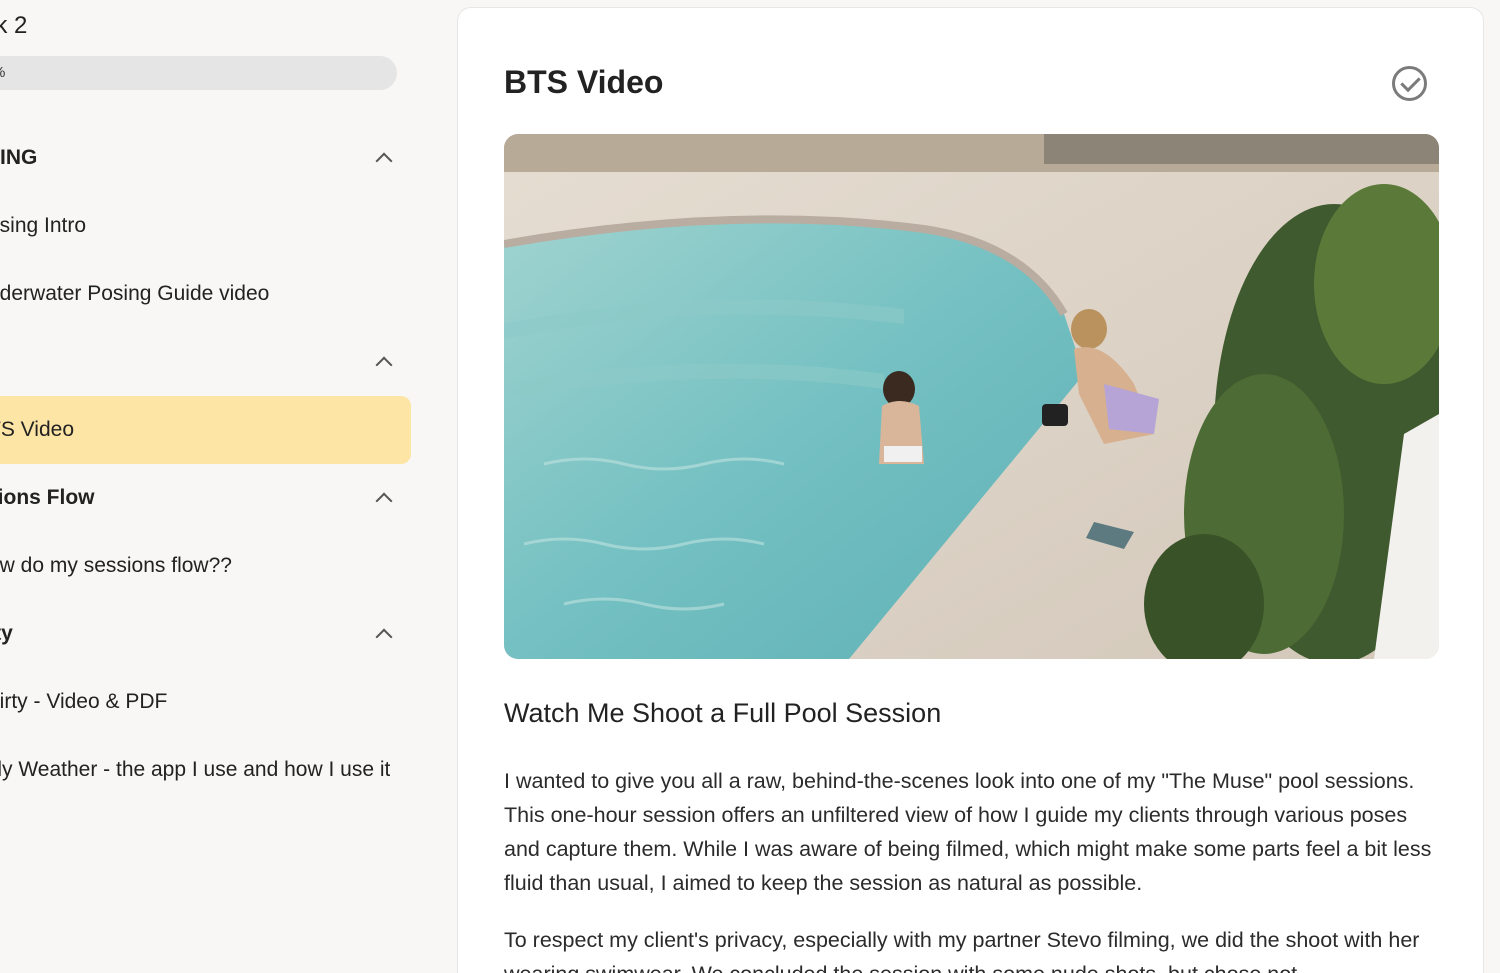 The width and height of the screenshot is (1500, 973). Describe the element at coordinates (6, 633) in the screenshot. I see `section-label: rty` at that location.